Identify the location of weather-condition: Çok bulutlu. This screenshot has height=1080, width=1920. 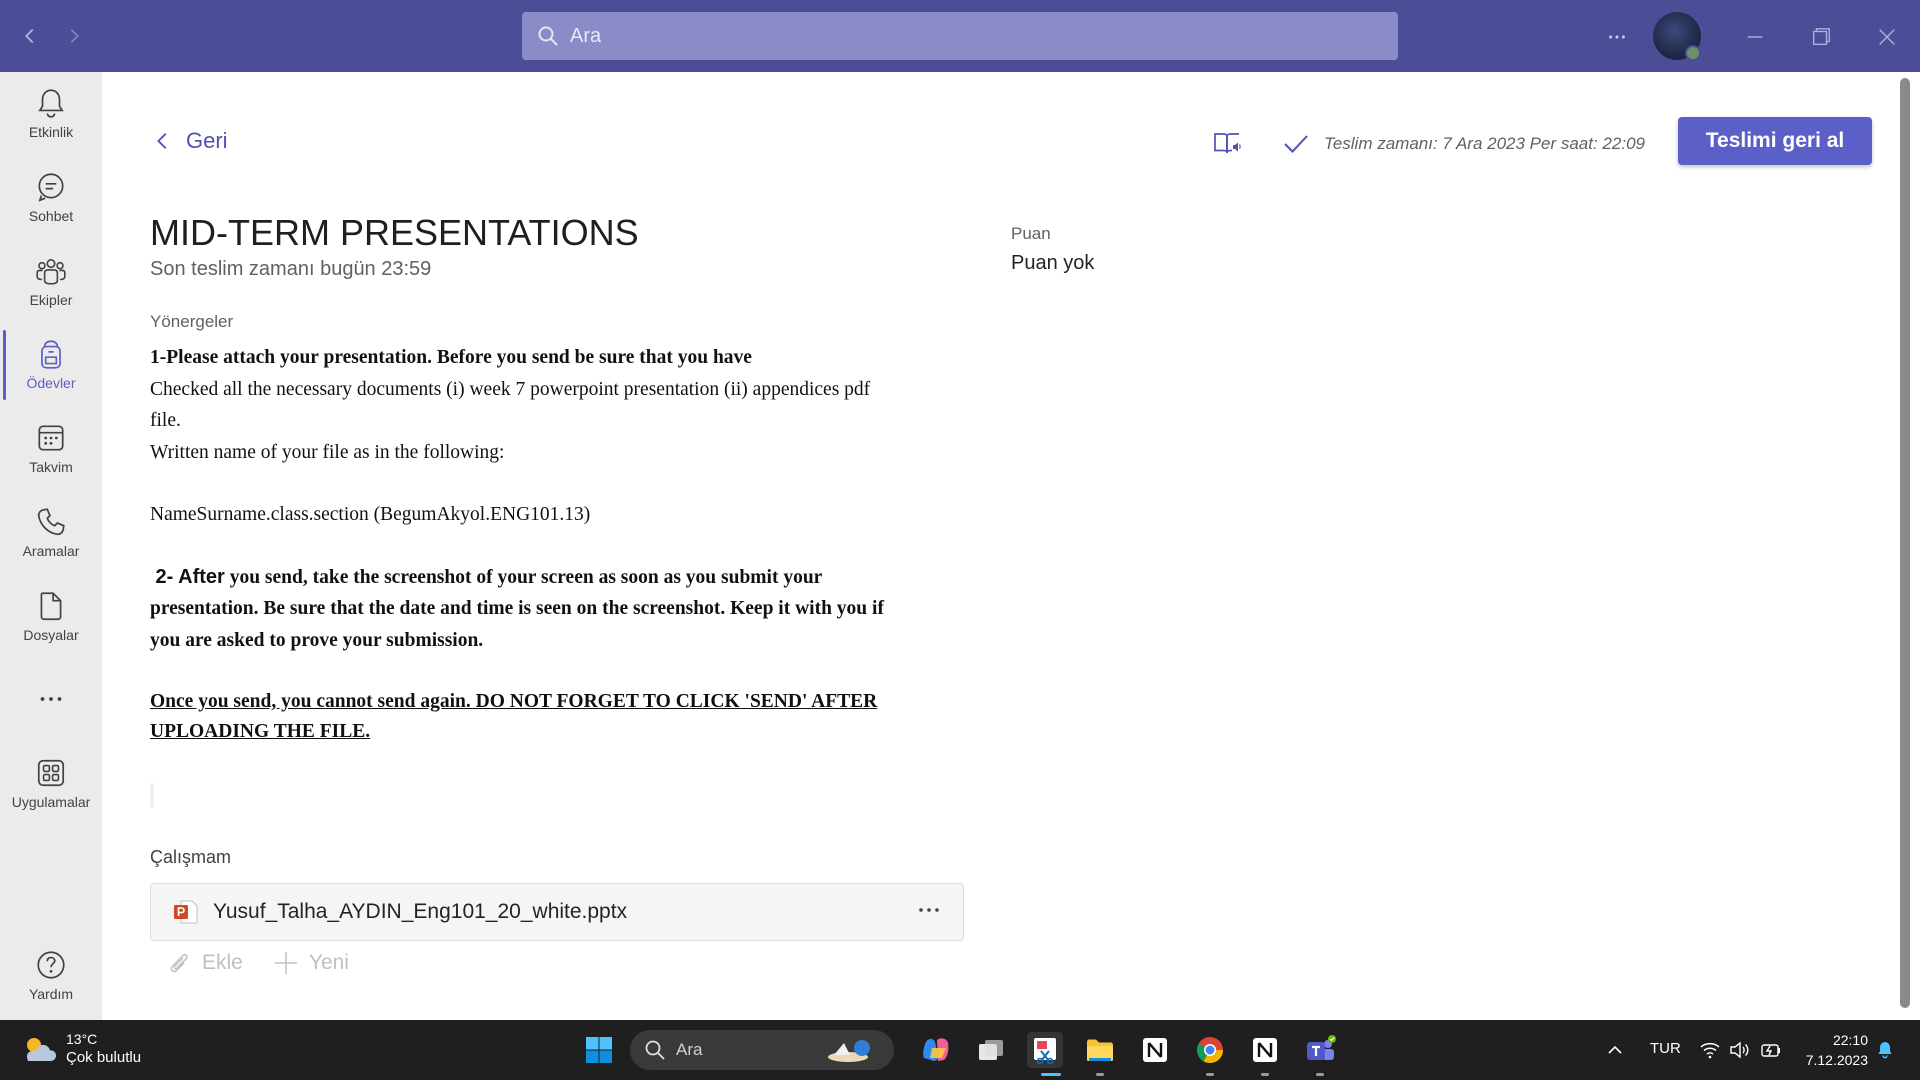
(104, 1057).